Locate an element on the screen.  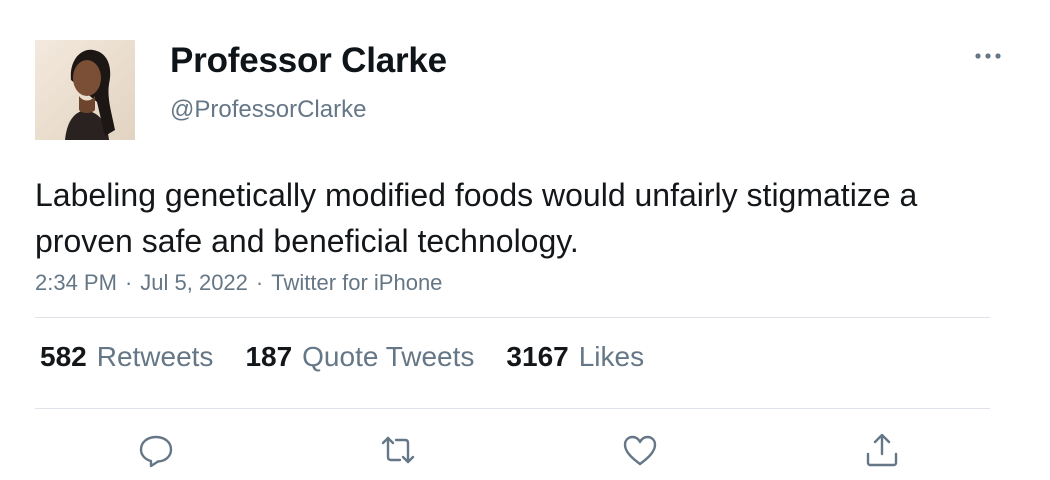
retweets-label: Retweets is located at coordinates (155, 356).